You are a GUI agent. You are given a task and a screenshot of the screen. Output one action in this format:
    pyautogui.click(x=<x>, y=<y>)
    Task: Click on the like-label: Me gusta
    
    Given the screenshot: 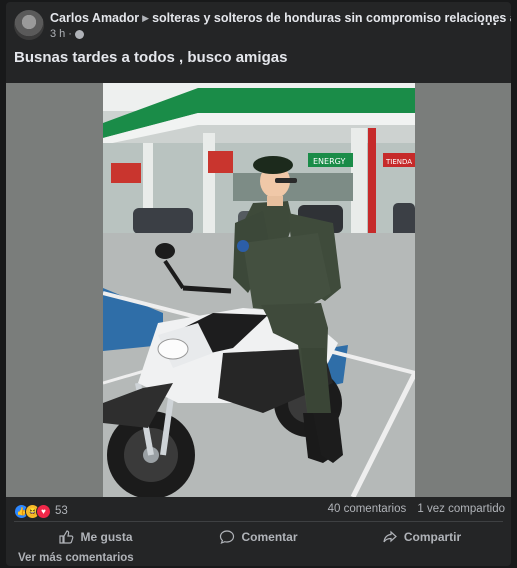 What is the action you would take?
    pyautogui.click(x=106, y=537)
    